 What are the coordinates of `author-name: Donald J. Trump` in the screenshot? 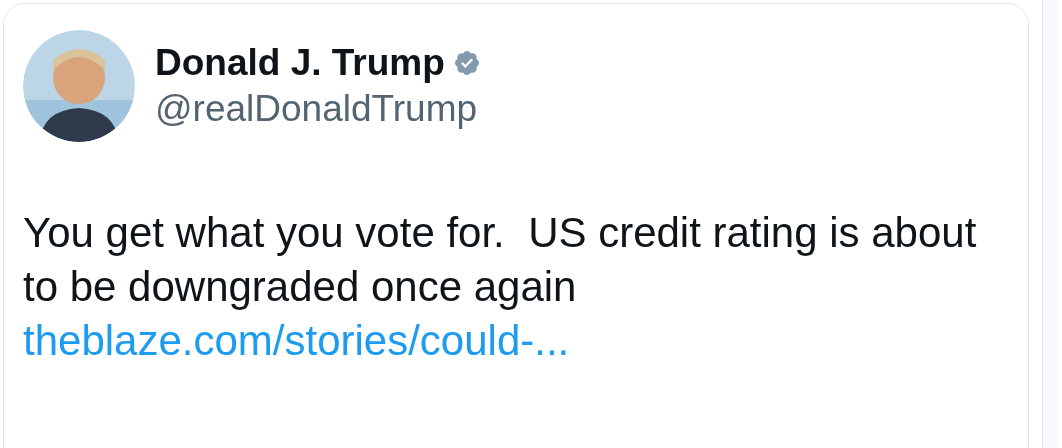 It's located at (300, 63).